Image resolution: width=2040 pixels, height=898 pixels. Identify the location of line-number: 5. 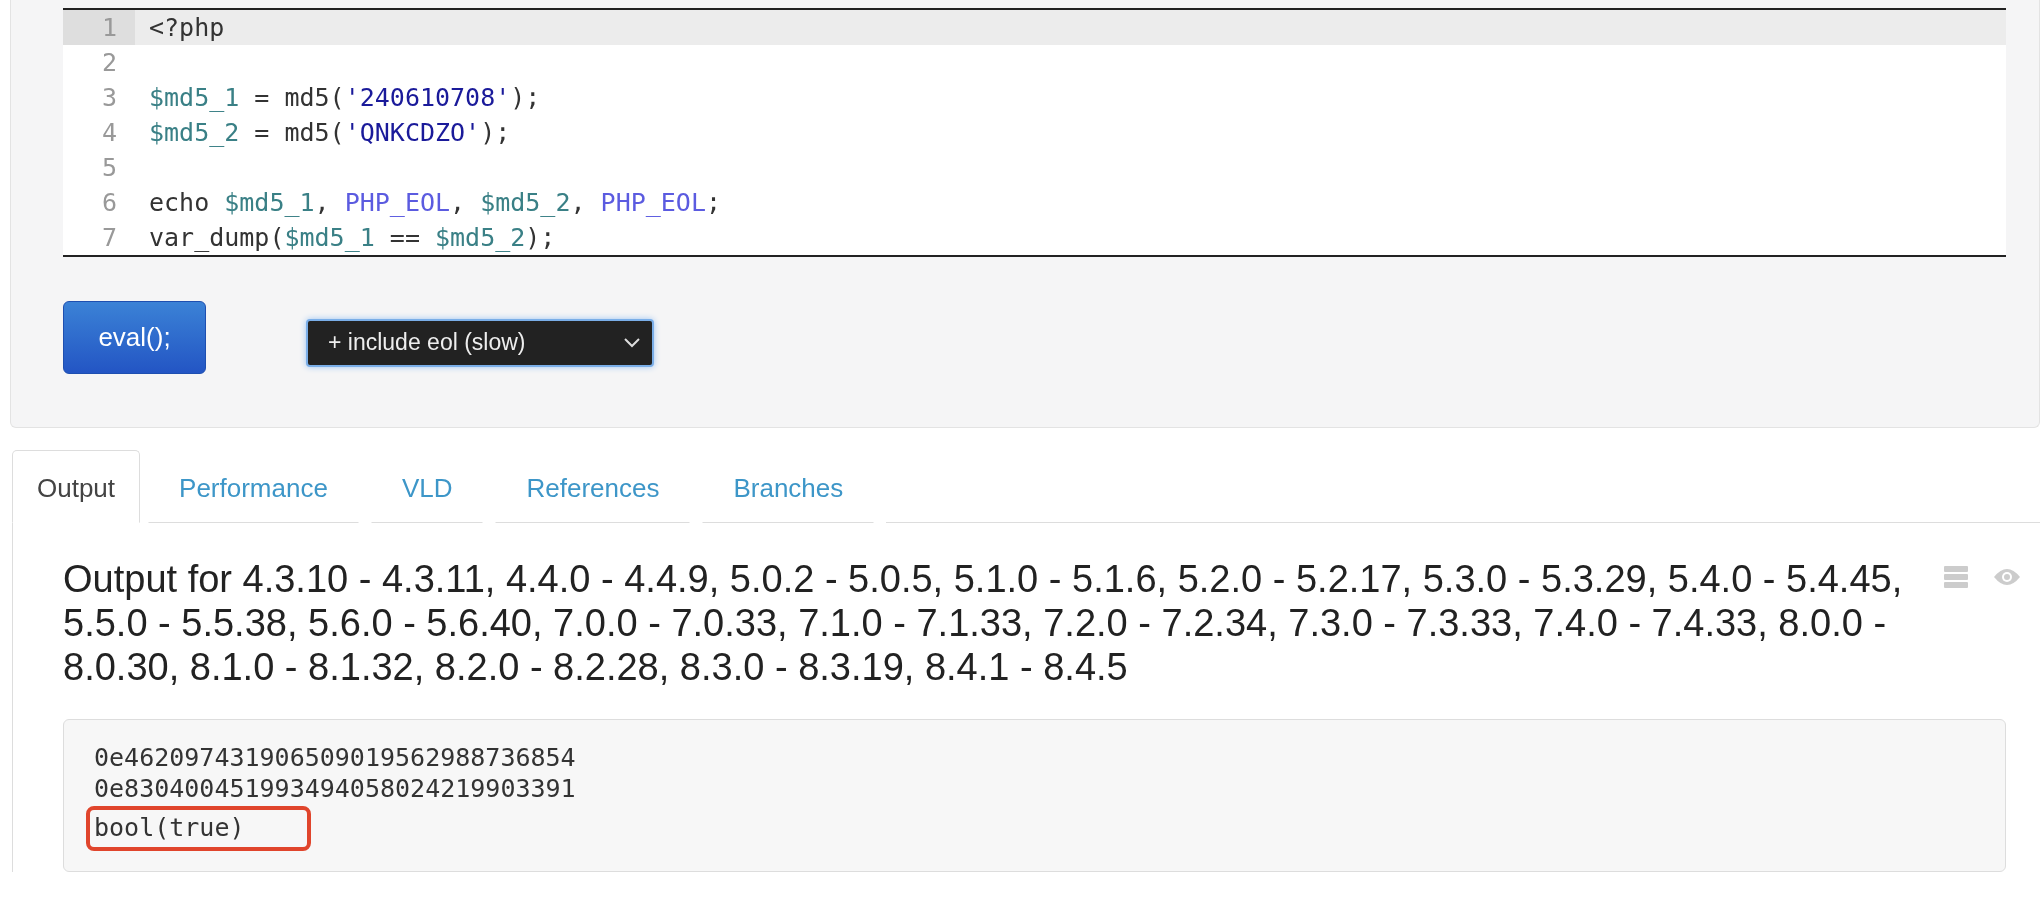
(109, 167).